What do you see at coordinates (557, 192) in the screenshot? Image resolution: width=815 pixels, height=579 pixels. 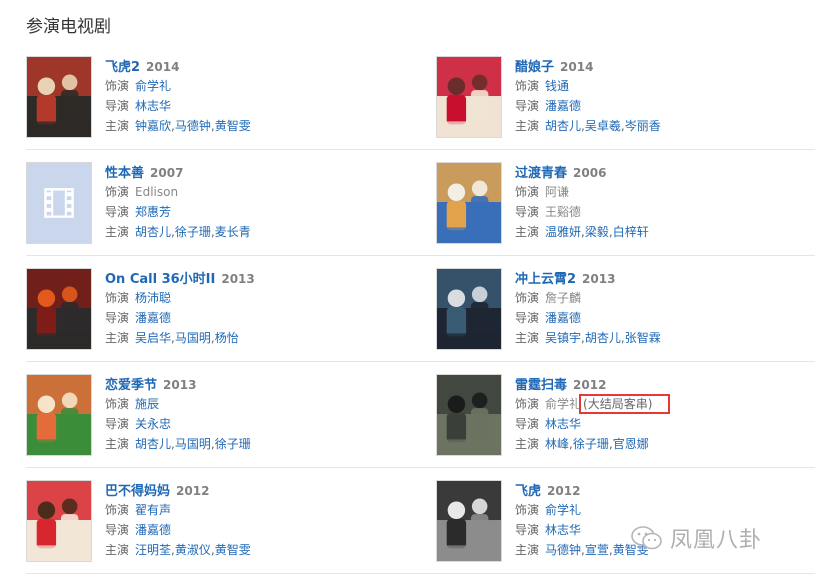 I see `role-value: 阿谦` at bounding box center [557, 192].